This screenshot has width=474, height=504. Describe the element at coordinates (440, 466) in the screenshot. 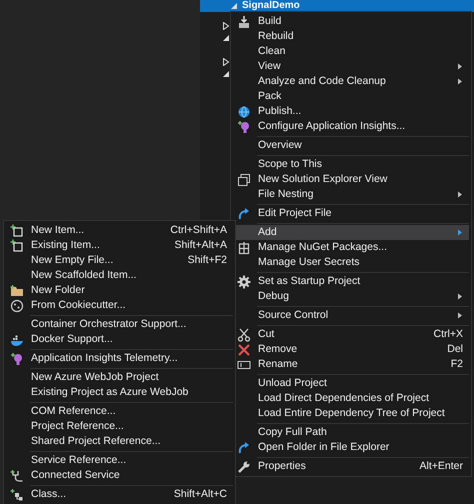

I see `shortcut-label: Alt+Enter` at that location.